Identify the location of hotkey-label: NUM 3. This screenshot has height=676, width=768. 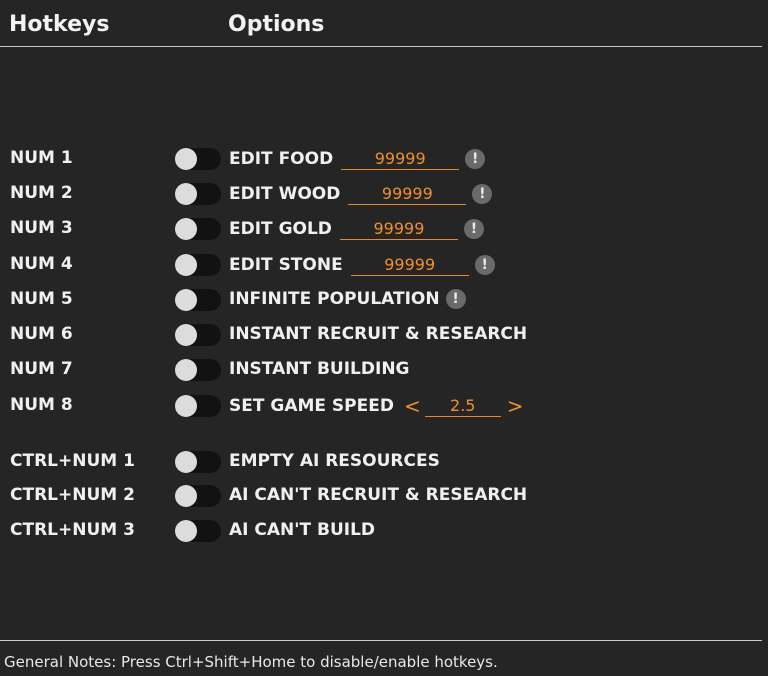
(41, 228).